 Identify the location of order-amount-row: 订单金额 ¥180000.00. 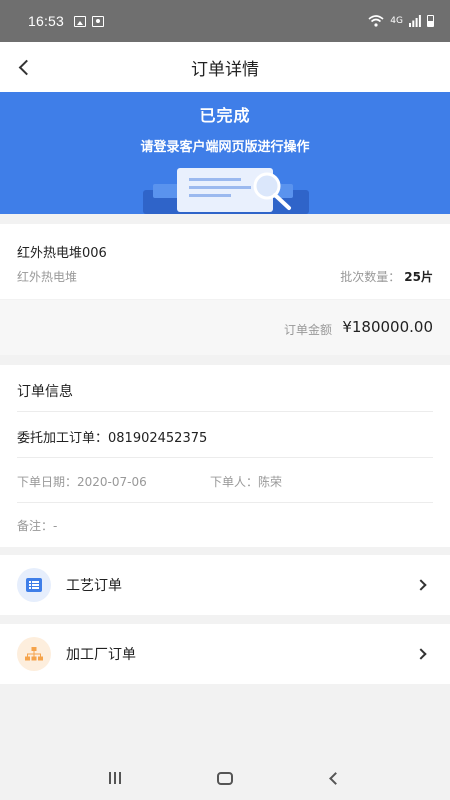
(225, 327).